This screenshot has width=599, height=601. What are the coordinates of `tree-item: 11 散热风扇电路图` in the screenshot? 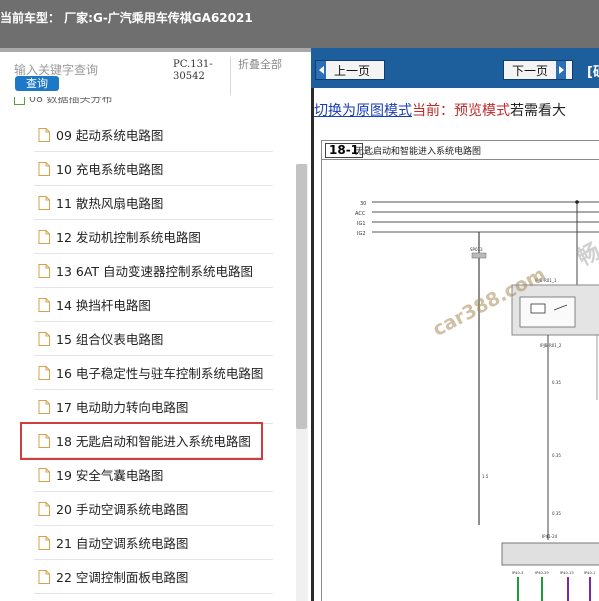 It's located at (153, 203).